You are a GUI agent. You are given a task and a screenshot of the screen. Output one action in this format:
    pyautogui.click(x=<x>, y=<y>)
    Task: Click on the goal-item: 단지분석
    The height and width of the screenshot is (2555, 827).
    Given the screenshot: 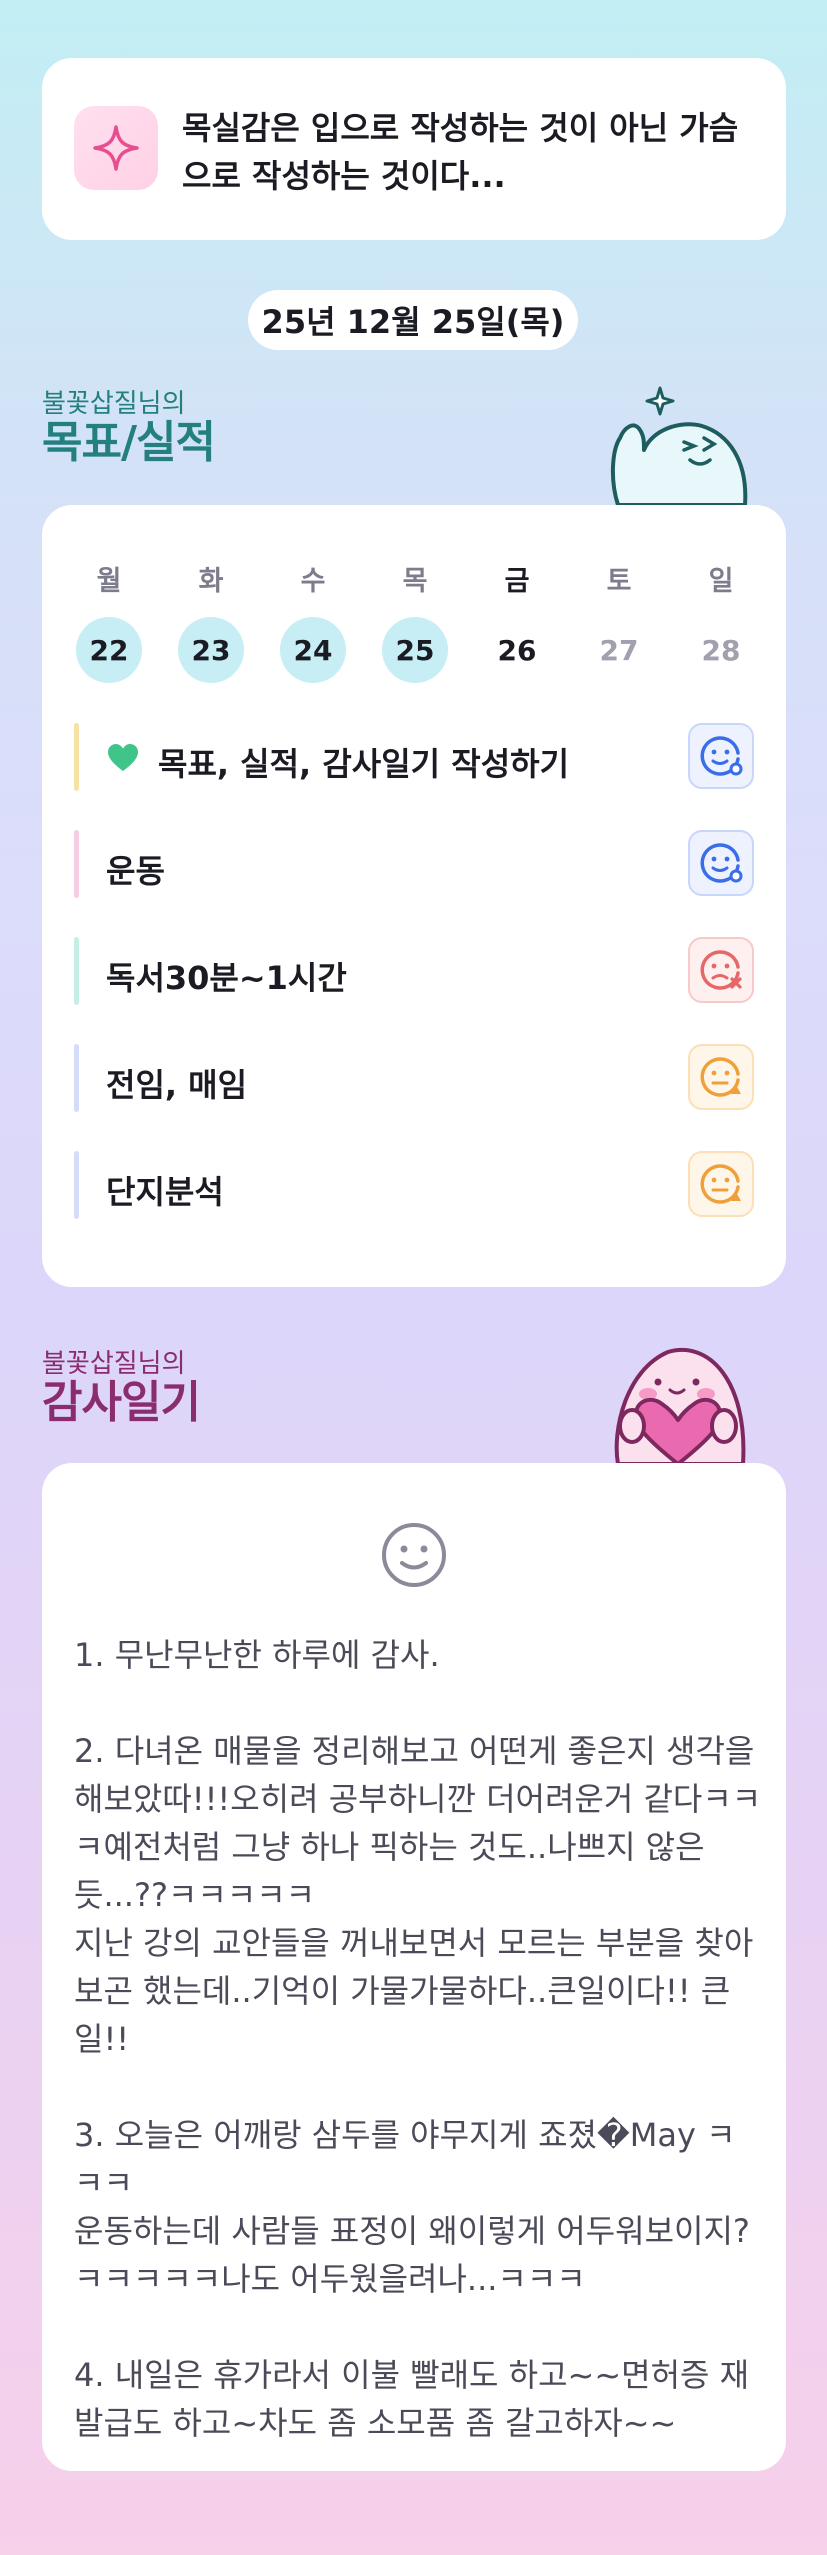 What is the action you would take?
    pyautogui.click(x=414, y=1185)
    